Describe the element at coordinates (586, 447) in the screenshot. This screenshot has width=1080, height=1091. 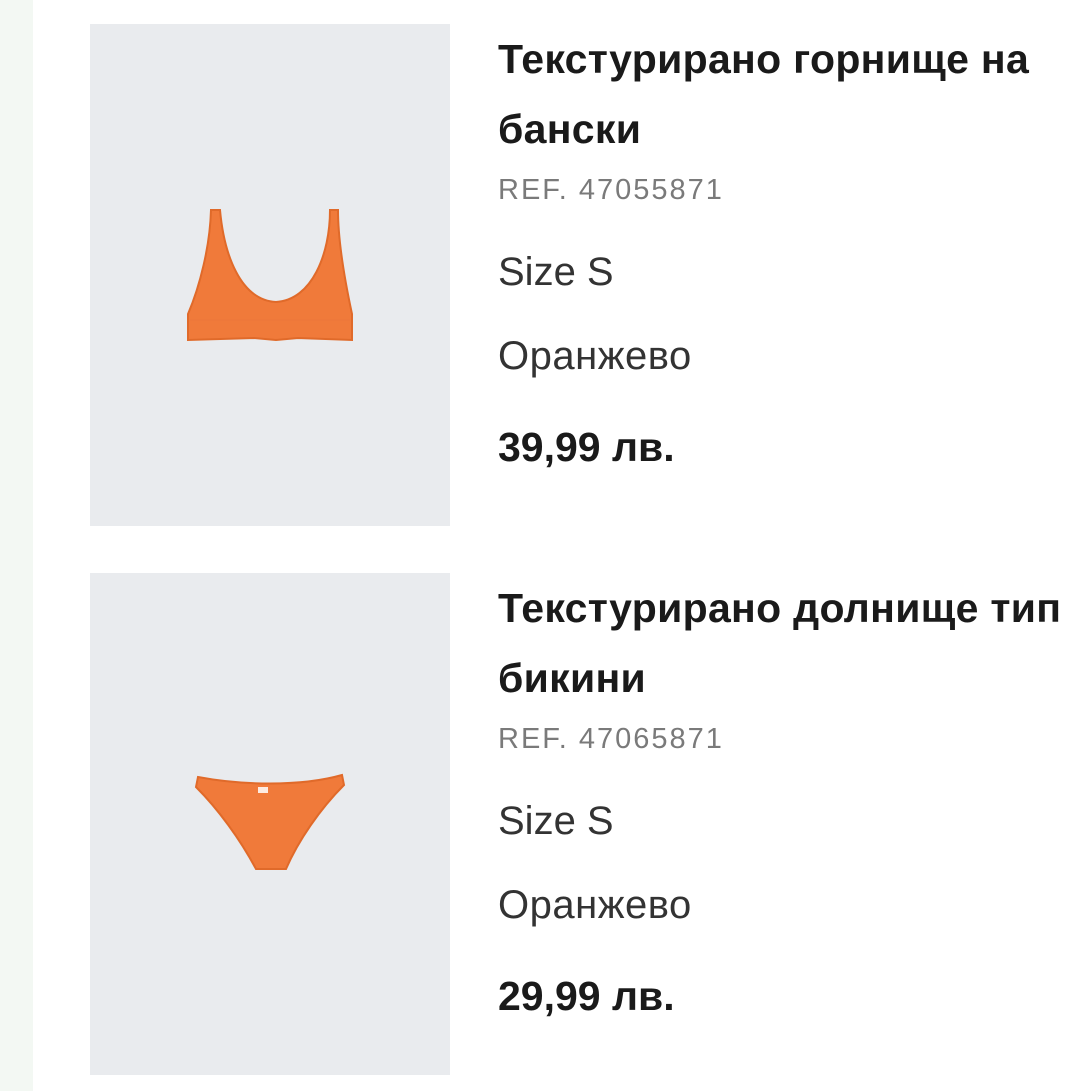
I see `product-price: 39,99 лв.` at that location.